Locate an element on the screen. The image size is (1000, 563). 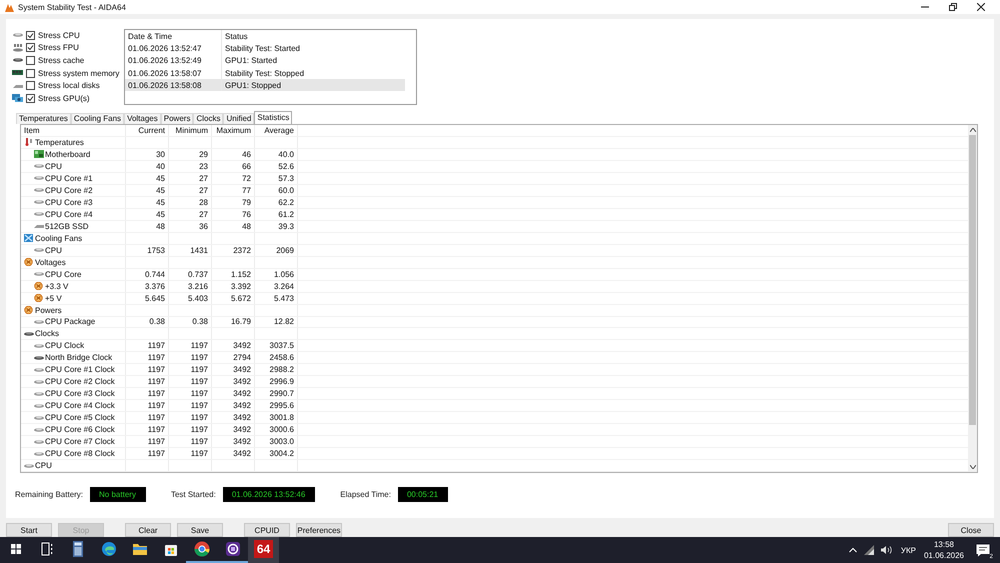
table-cell: 01.06.2026 13:52:47 is located at coordinates (173, 48).